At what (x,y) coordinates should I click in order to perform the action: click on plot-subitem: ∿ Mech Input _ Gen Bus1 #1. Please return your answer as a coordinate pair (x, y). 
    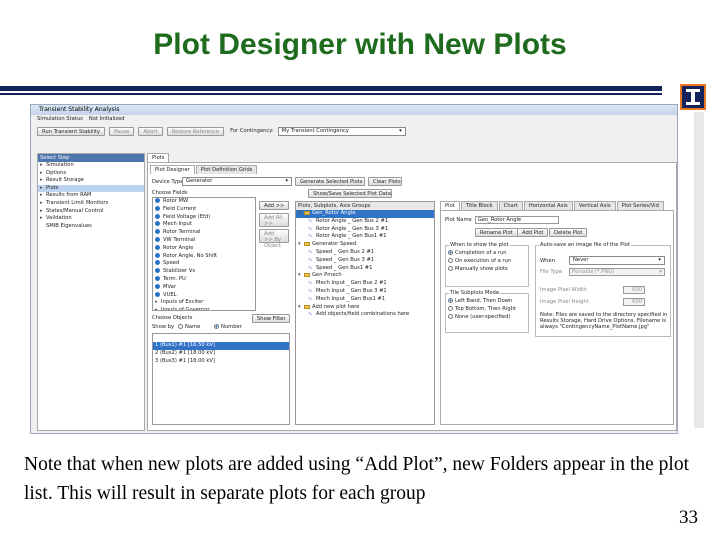
    Looking at the image, I should click on (365, 300).